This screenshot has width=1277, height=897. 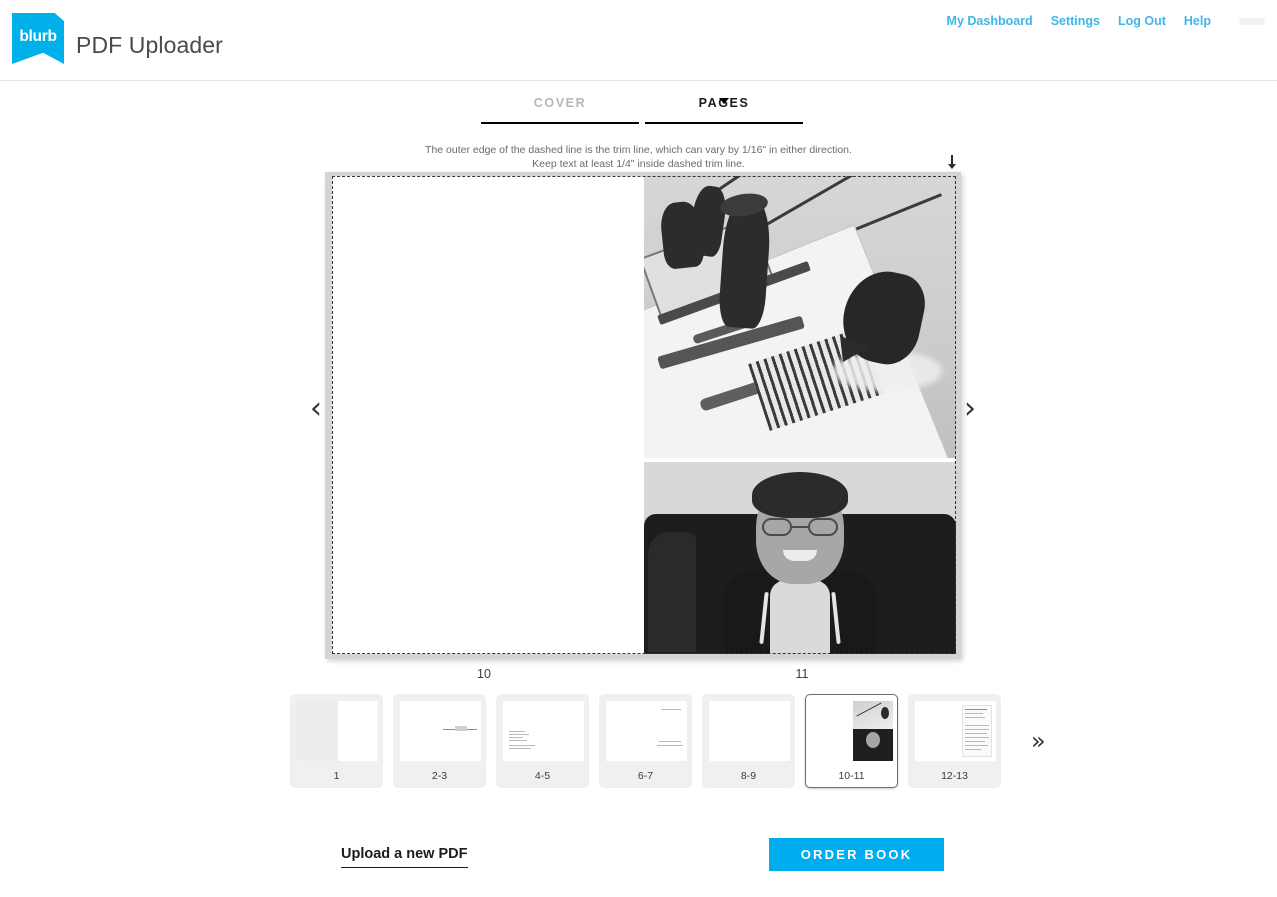 What do you see at coordinates (1252, 21) in the screenshot?
I see `nav-placeholder-bar` at bounding box center [1252, 21].